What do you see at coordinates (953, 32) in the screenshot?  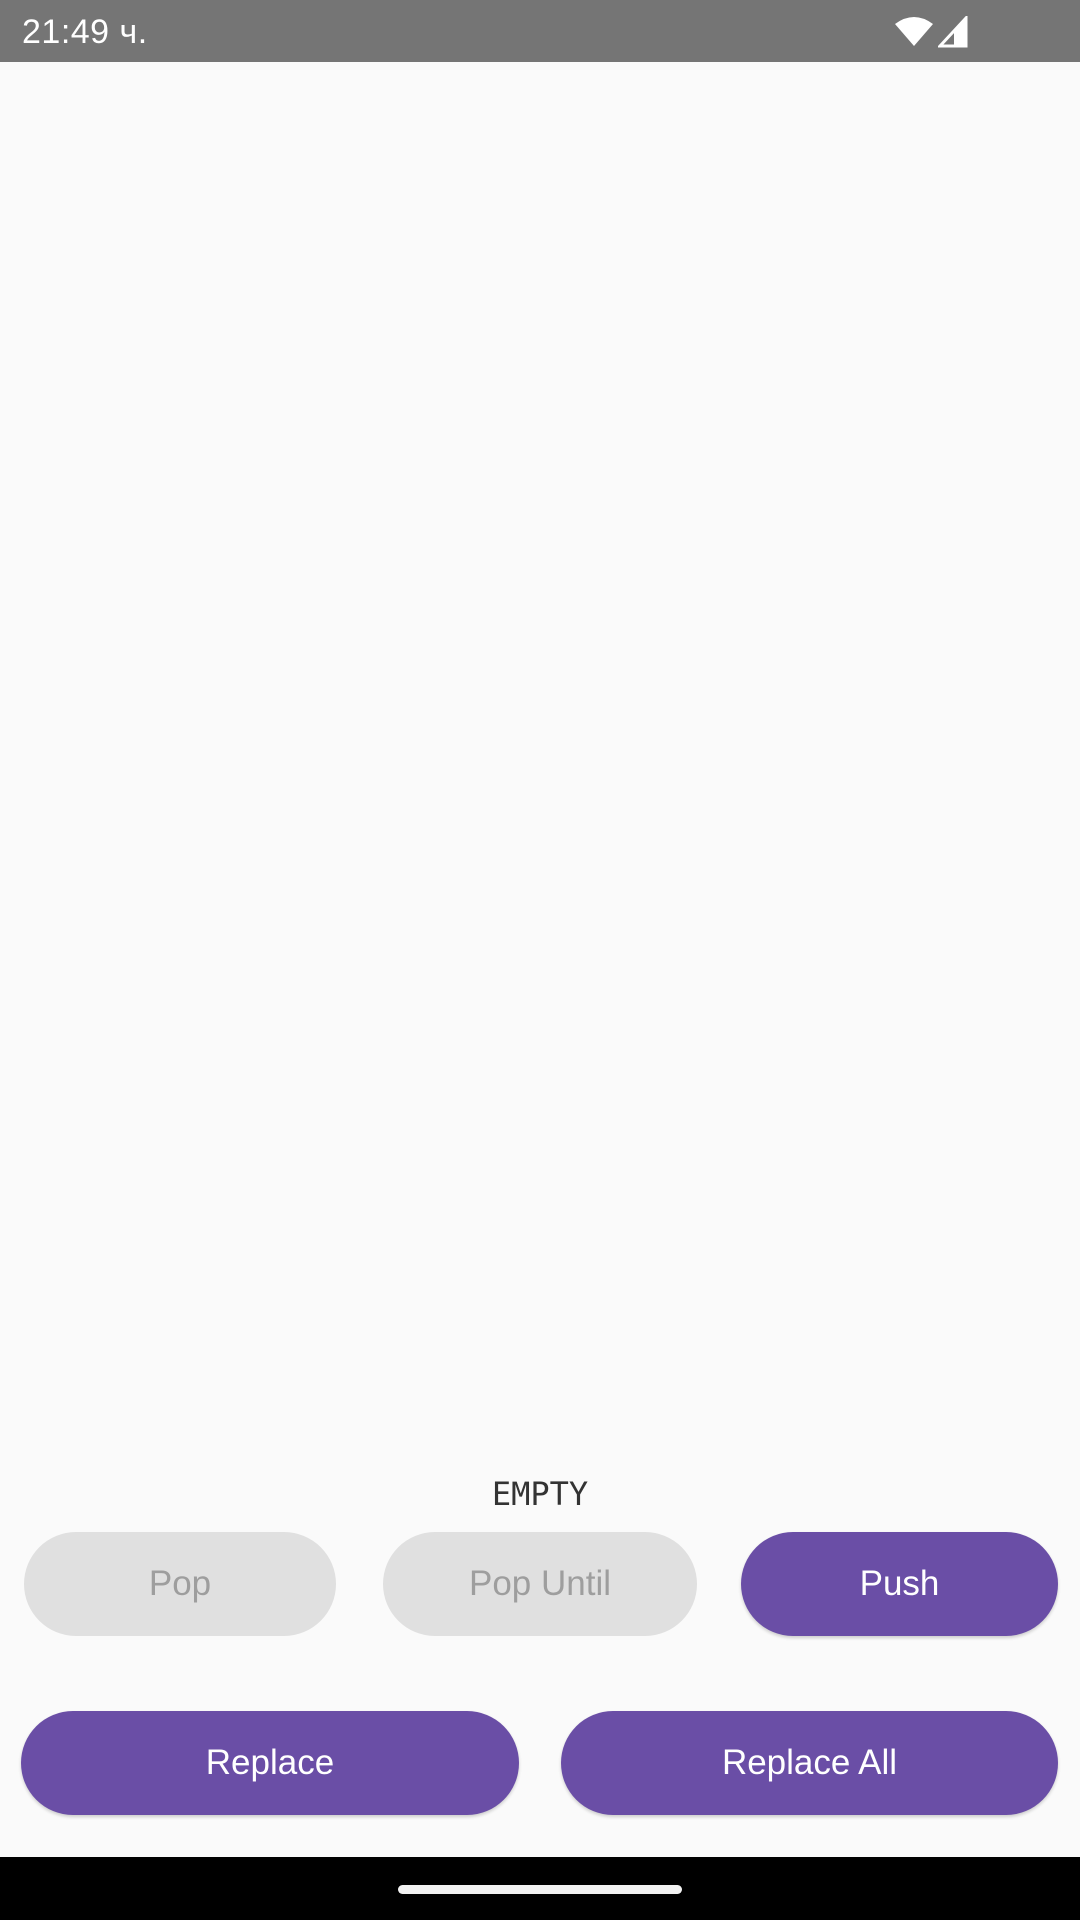 I see `signal-icon` at bounding box center [953, 32].